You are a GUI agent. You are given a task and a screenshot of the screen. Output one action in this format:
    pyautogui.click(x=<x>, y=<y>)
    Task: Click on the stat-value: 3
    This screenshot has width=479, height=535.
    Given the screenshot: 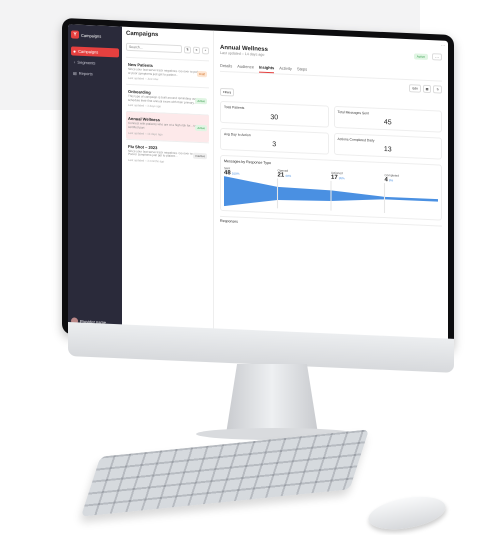 What is the action you would take?
    pyautogui.click(x=274, y=145)
    